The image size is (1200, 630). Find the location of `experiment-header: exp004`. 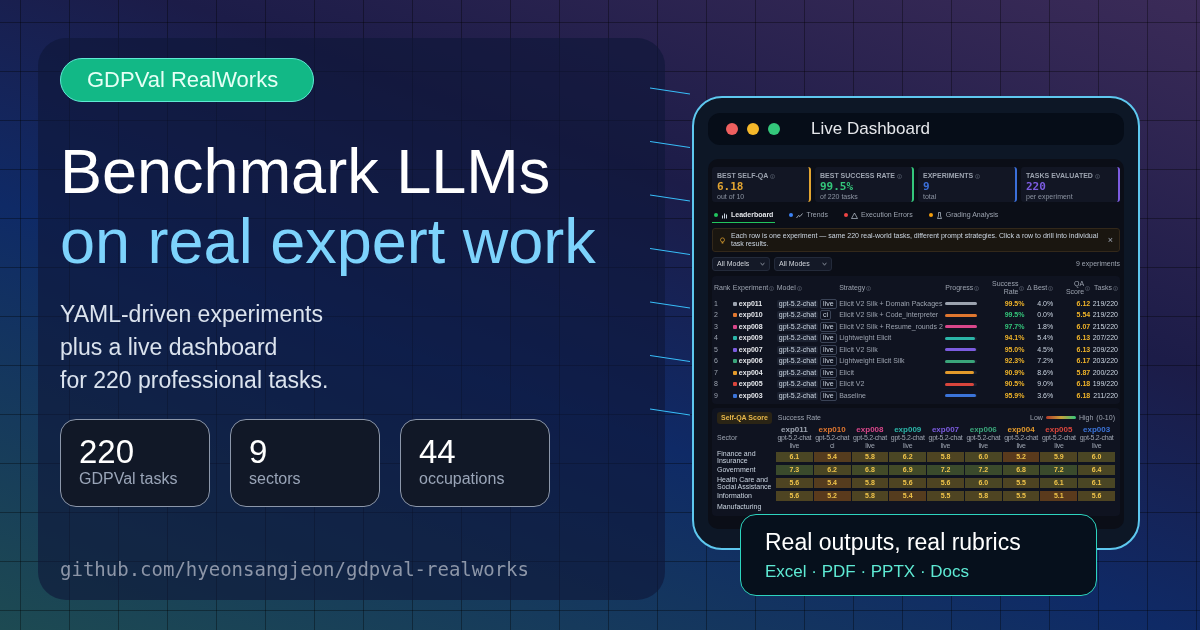

experiment-header: exp004 is located at coordinates (1021, 429).